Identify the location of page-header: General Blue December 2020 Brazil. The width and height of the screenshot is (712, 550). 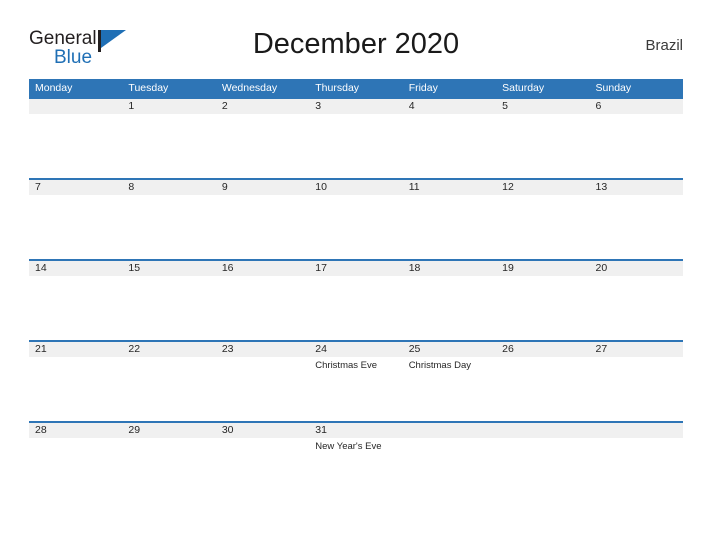
(356, 48).